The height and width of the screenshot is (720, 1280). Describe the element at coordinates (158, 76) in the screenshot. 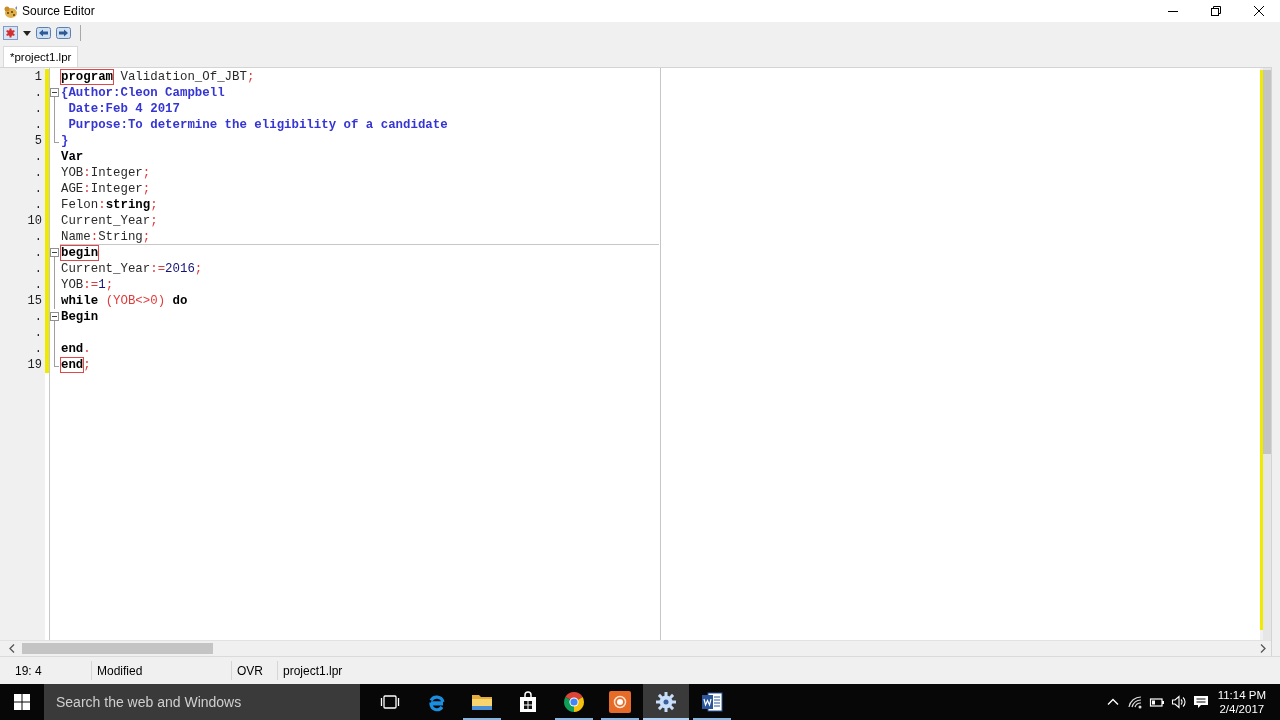

I see `code-line: program Validation_Of_JBT;` at that location.